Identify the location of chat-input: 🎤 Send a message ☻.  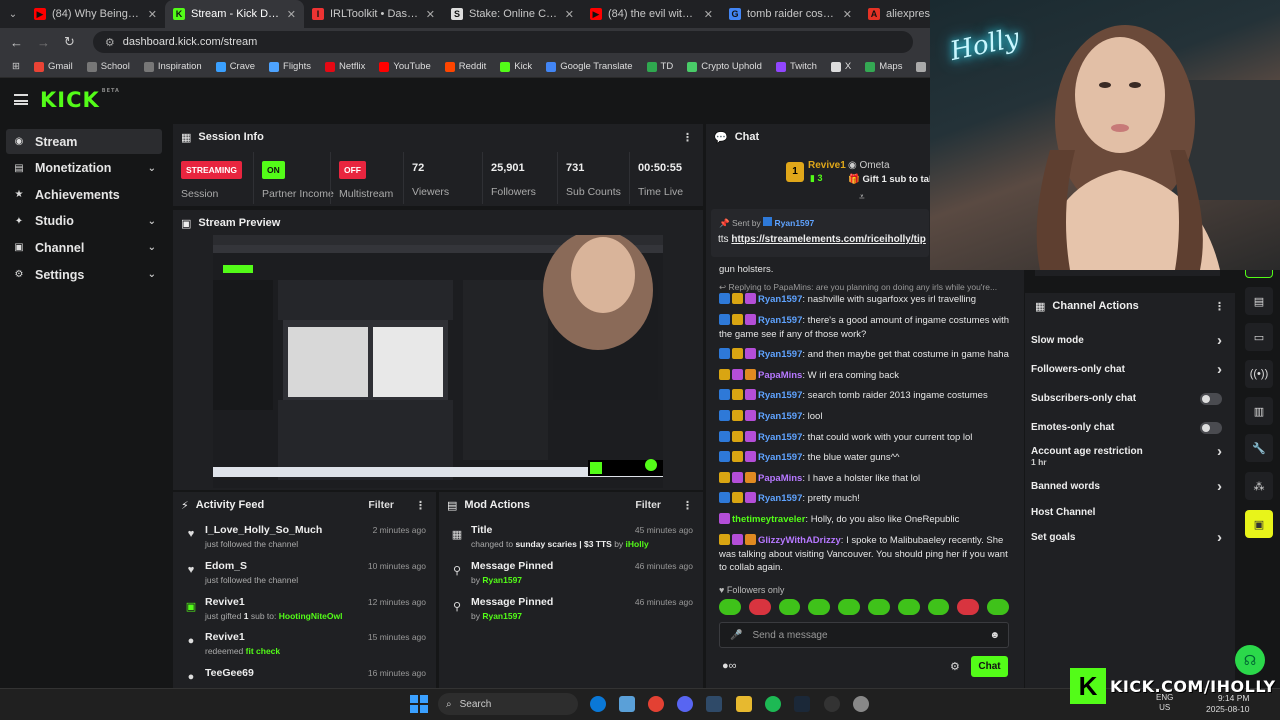
(864, 635).